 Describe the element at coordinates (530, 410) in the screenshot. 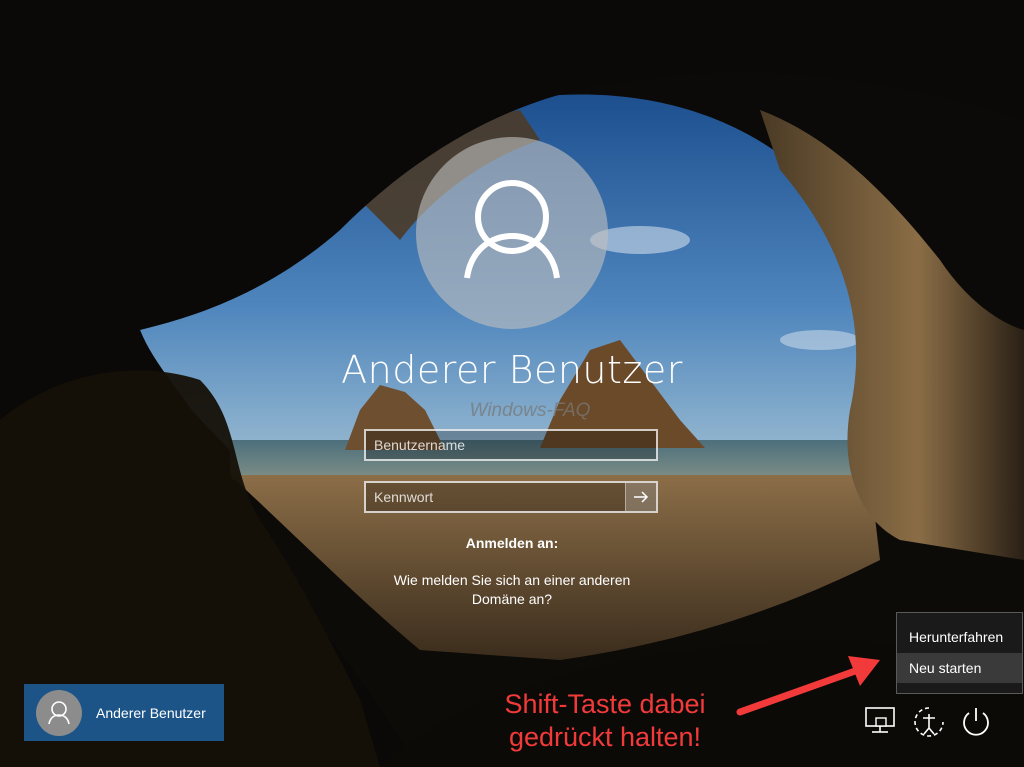

I see `watermark: Windows-FAQ` at that location.